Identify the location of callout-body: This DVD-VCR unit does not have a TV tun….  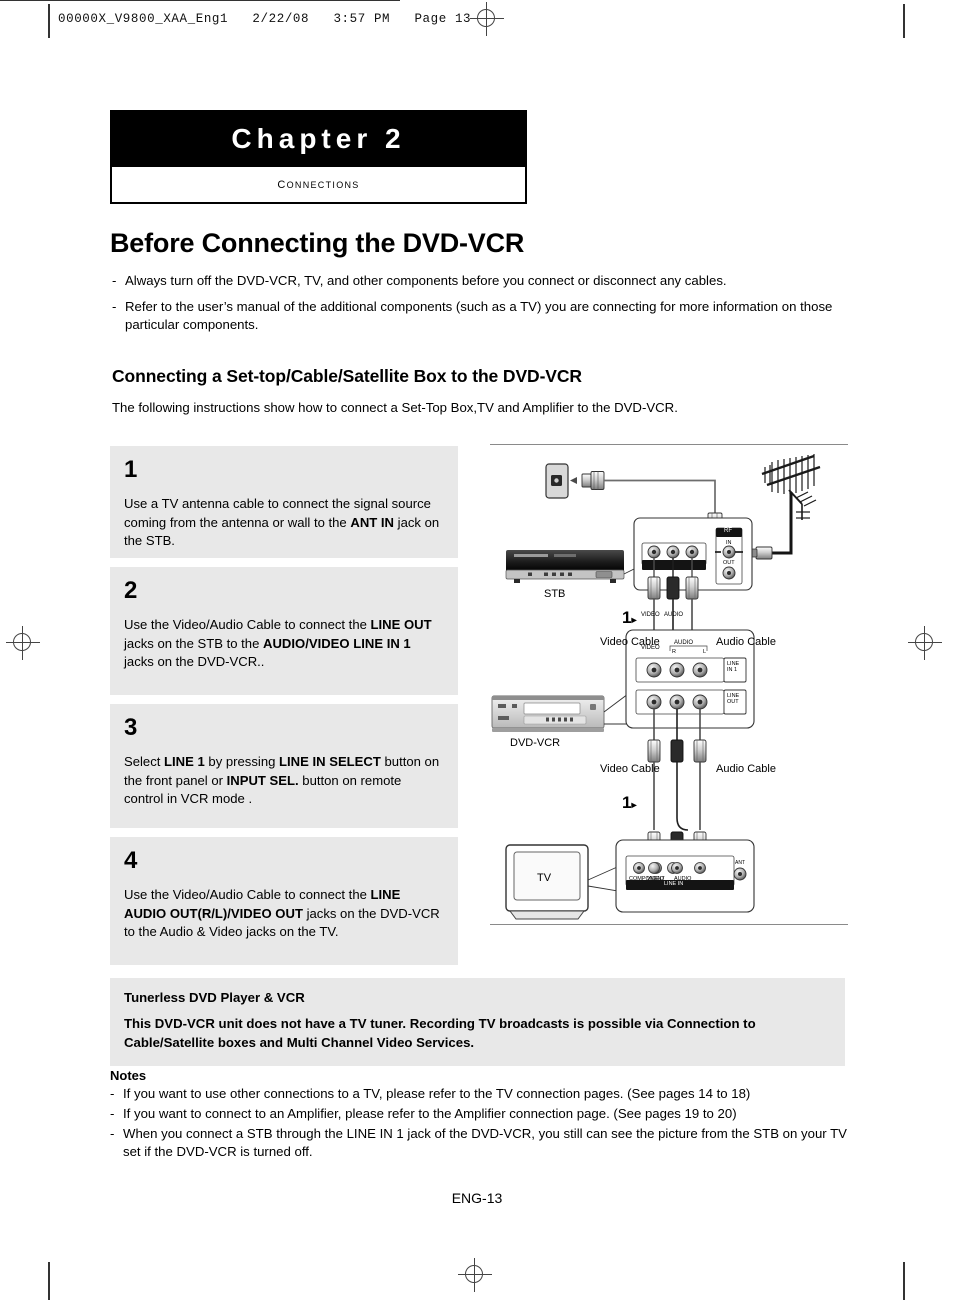
(440, 1033).